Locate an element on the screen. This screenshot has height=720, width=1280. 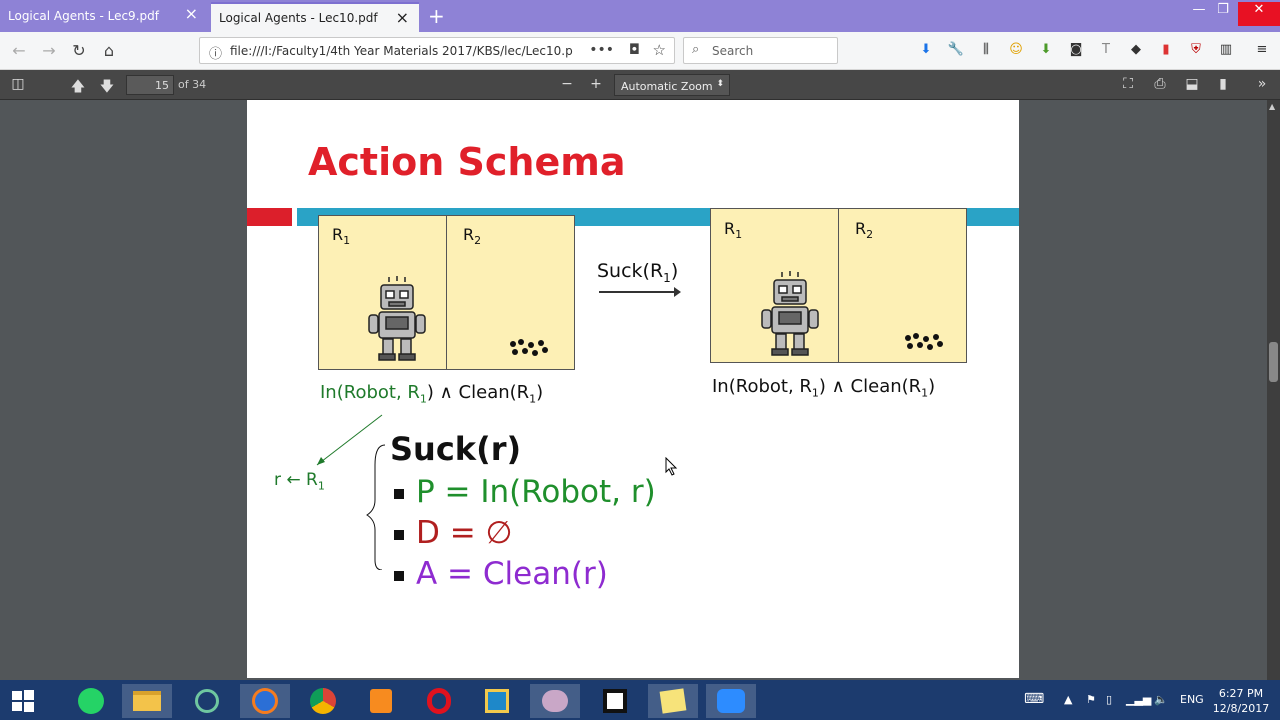
zoom-select: Automatic Zoom ⬍ is located at coordinates (672, 85).